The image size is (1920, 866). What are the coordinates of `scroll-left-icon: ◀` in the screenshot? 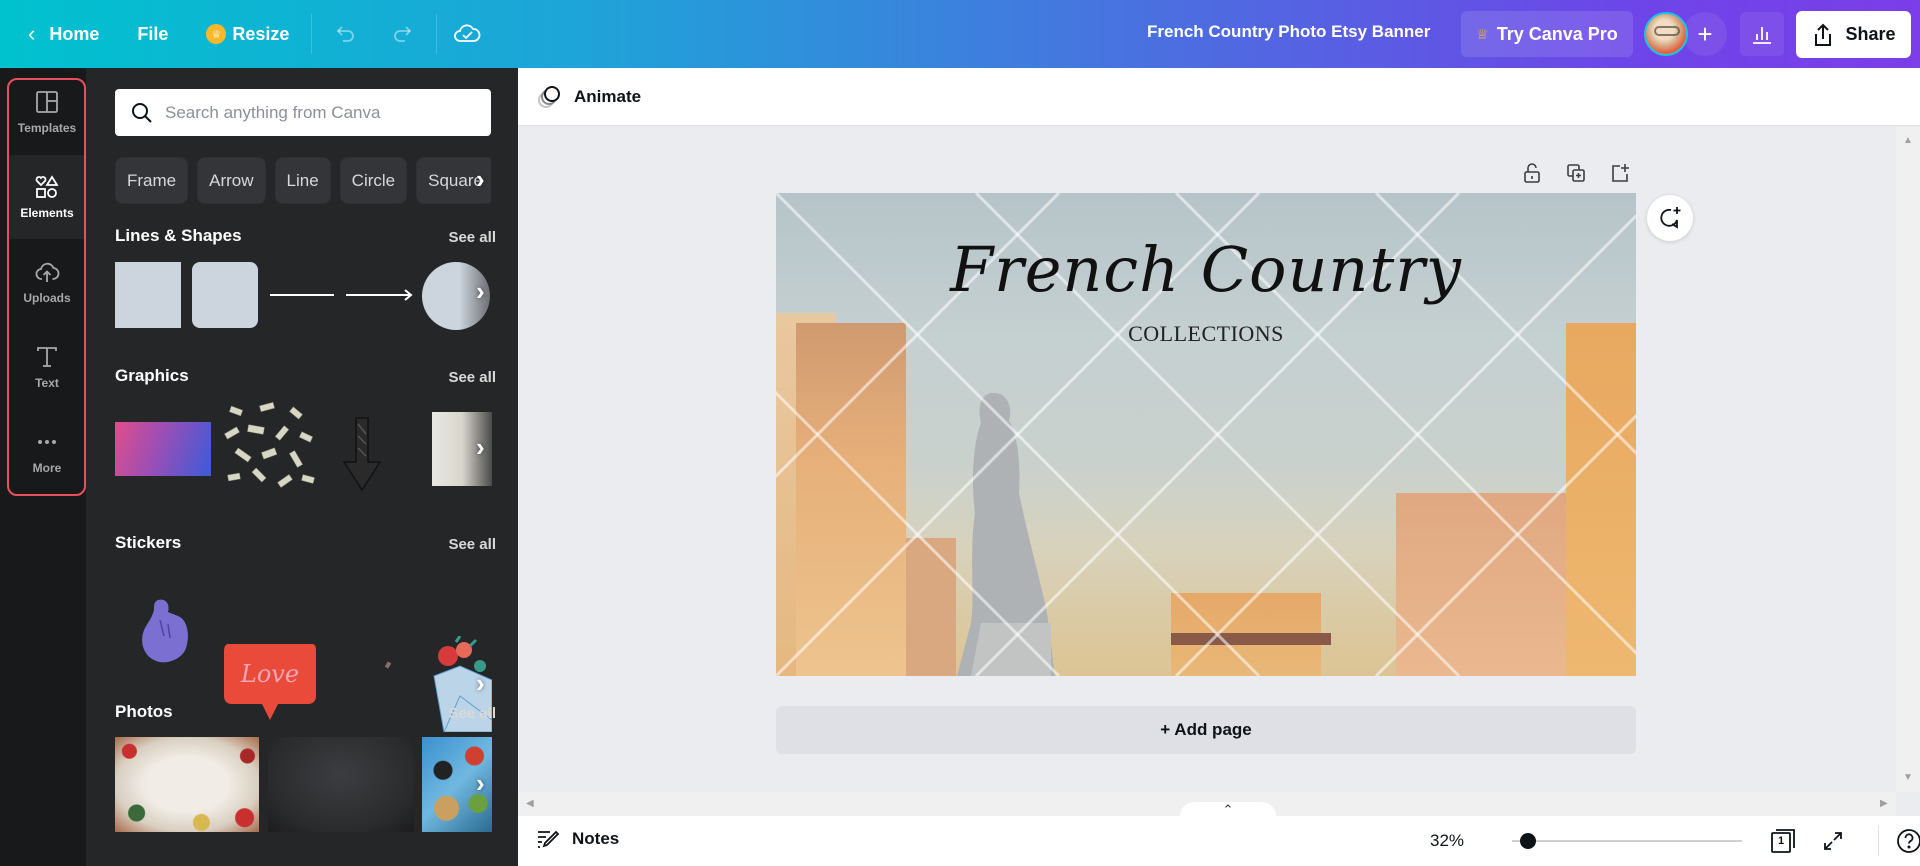 It's located at (530, 803).